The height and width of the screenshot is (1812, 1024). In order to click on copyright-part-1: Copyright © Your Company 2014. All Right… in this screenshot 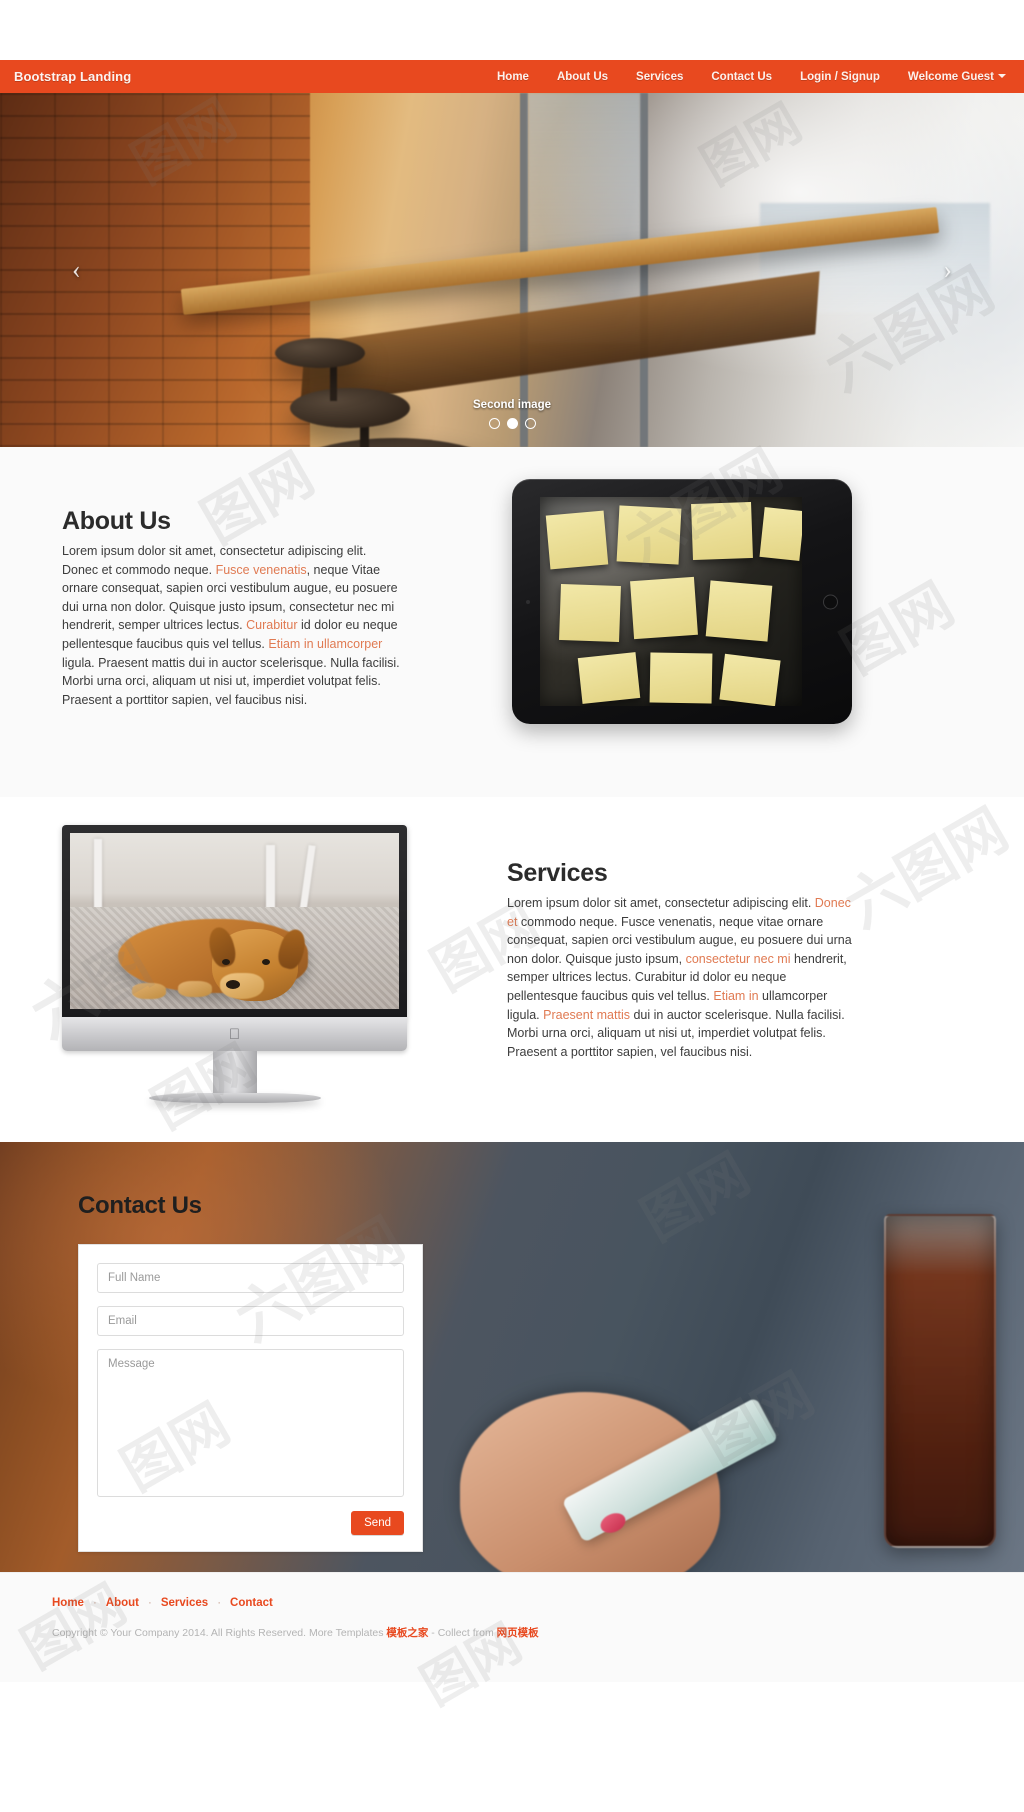, I will do `click(219, 1633)`.